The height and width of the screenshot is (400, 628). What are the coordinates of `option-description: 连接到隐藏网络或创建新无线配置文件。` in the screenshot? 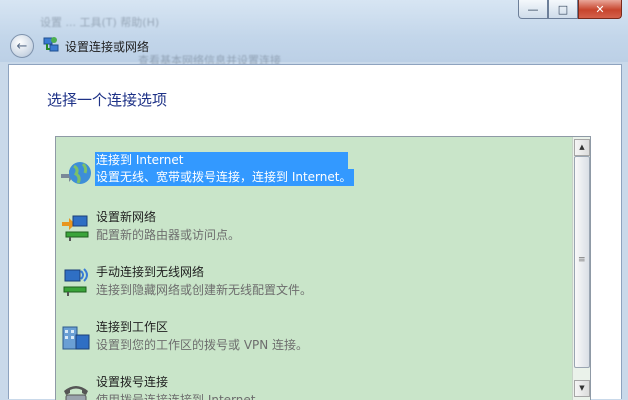 It's located at (204, 290).